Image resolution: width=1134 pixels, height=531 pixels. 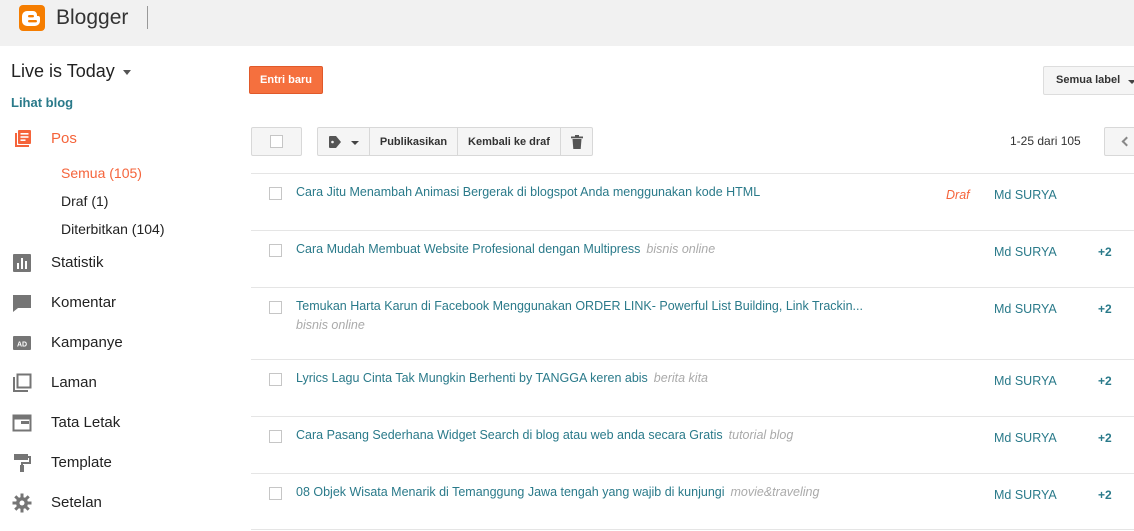 What do you see at coordinates (74, 382) in the screenshot?
I see `sidebar-item-label: Laman` at bounding box center [74, 382].